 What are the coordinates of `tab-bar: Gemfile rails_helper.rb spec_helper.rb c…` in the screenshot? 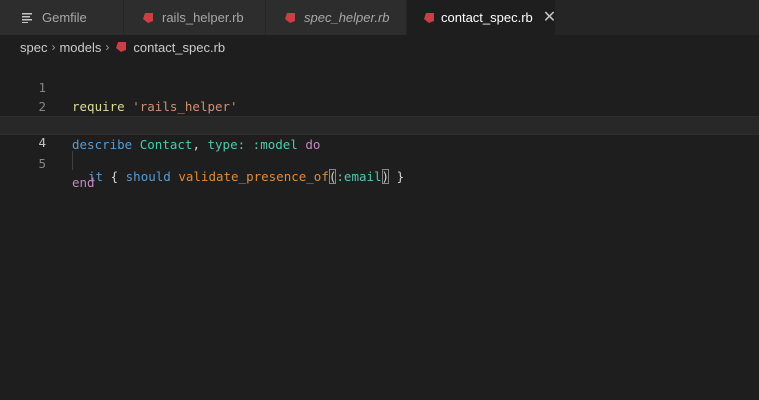 It's located at (379, 17).